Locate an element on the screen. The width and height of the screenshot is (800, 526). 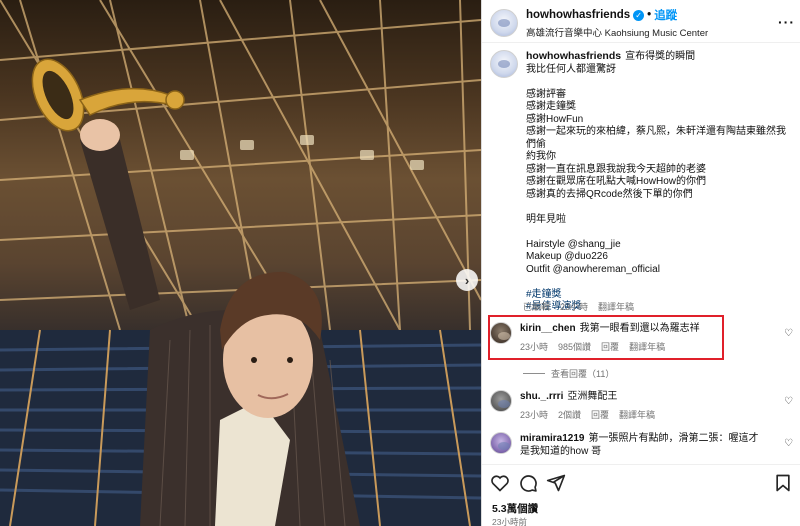
caption-line: 感謝一起來玩的來柏緯，蔡凡熙，朱軒洋還有陶喆東雖然我們偷 is located at coordinates (656, 138).